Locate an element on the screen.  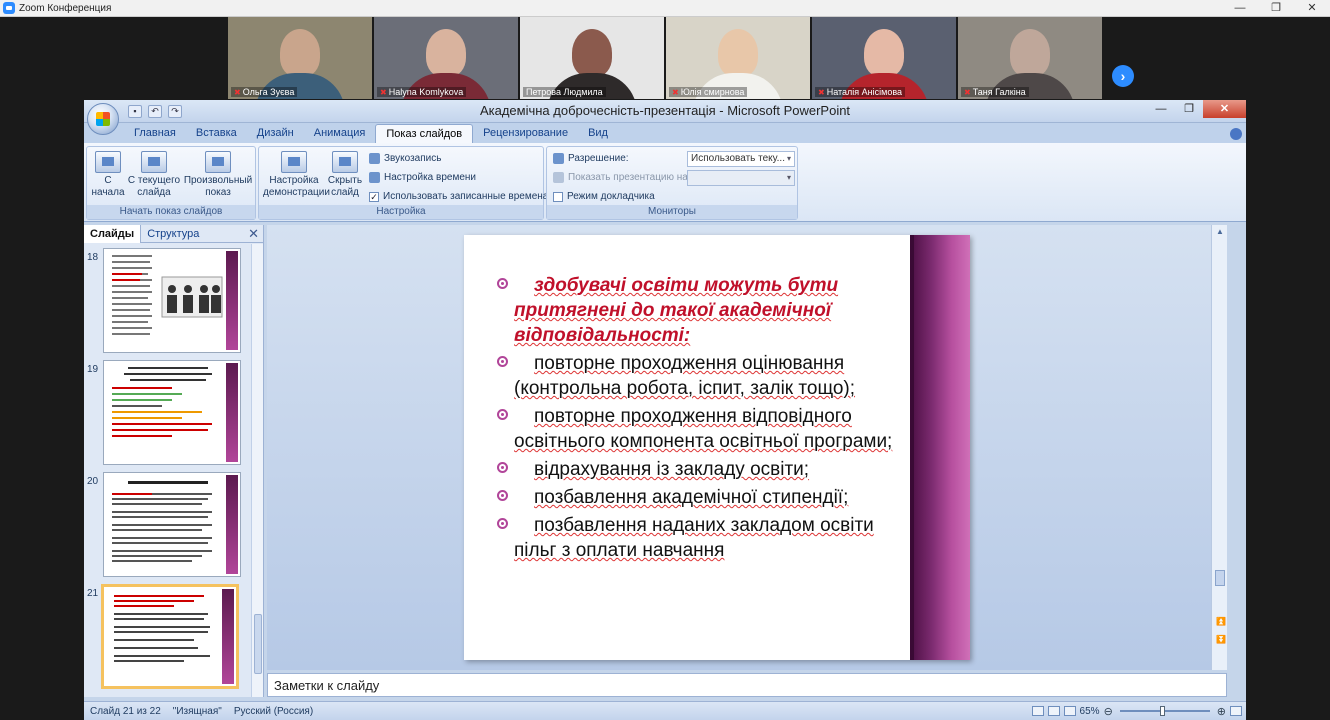
maximize-icon: ❐ is located at coordinates (1189, 109).